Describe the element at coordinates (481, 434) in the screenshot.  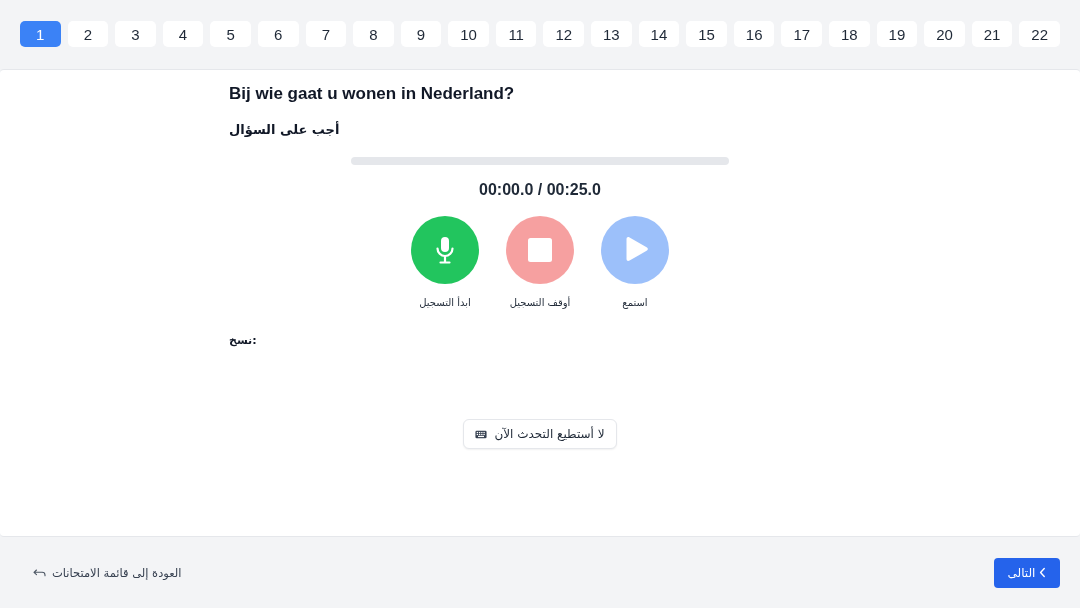
I see `keyboard-icon` at that location.